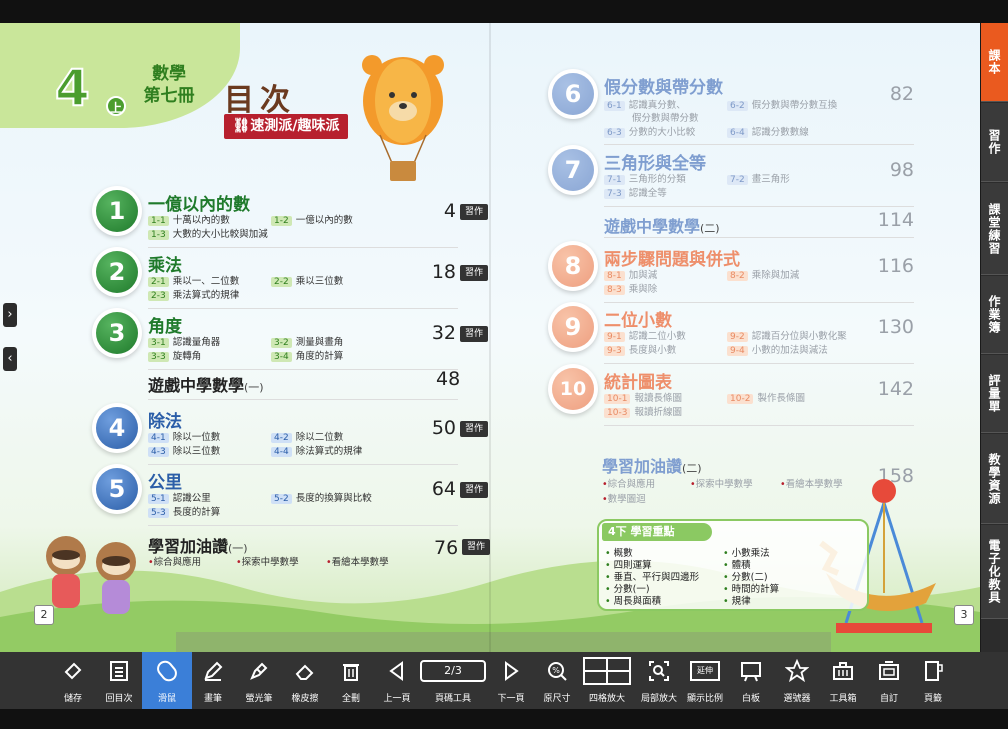 The height and width of the screenshot is (729, 1008). Describe the element at coordinates (193, 294) in the screenshot. I see `lesson-item: 2-3 乘法算式的規律` at that location.